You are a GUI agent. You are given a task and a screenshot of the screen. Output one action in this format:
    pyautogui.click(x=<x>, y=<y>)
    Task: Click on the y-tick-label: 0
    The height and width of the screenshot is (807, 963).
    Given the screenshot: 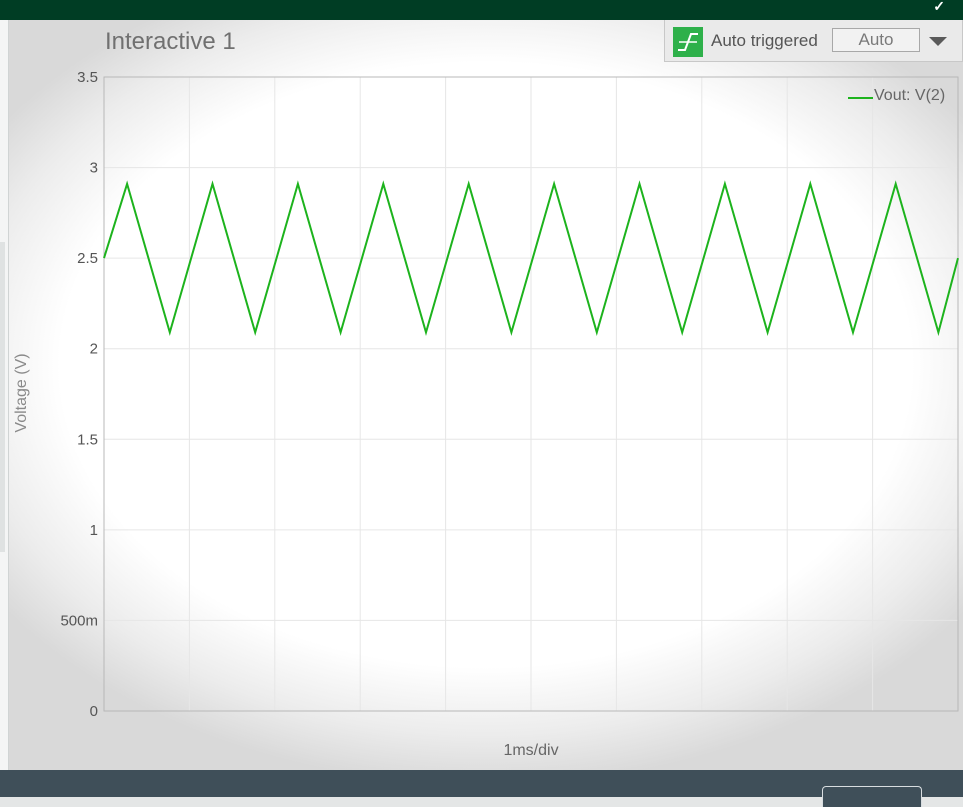 What is the action you would take?
    pyautogui.click(x=94, y=711)
    